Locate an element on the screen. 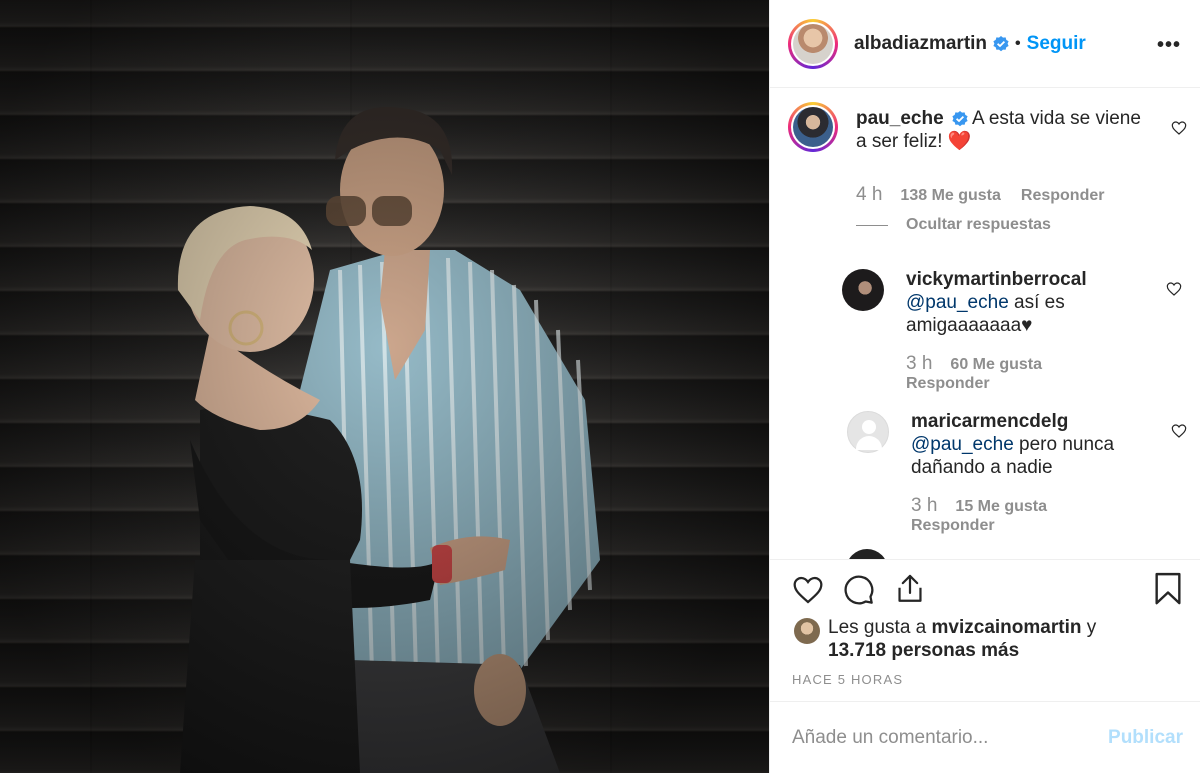  reply-likes: 60 Me gusta is located at coordinates (996, 364).